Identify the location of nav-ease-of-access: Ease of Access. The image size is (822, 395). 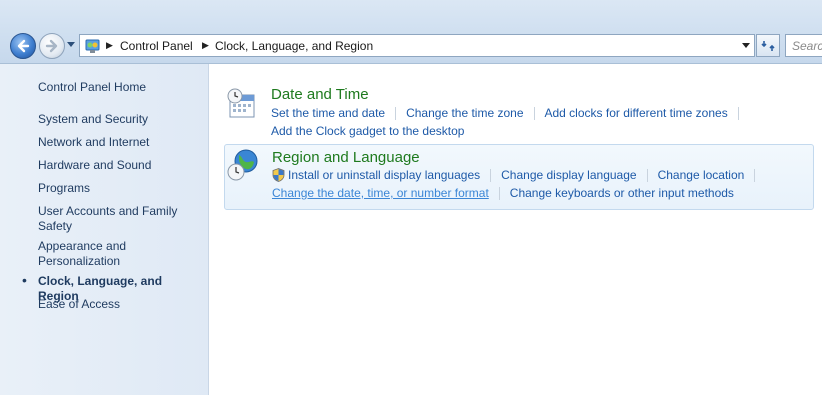
(120, 304).